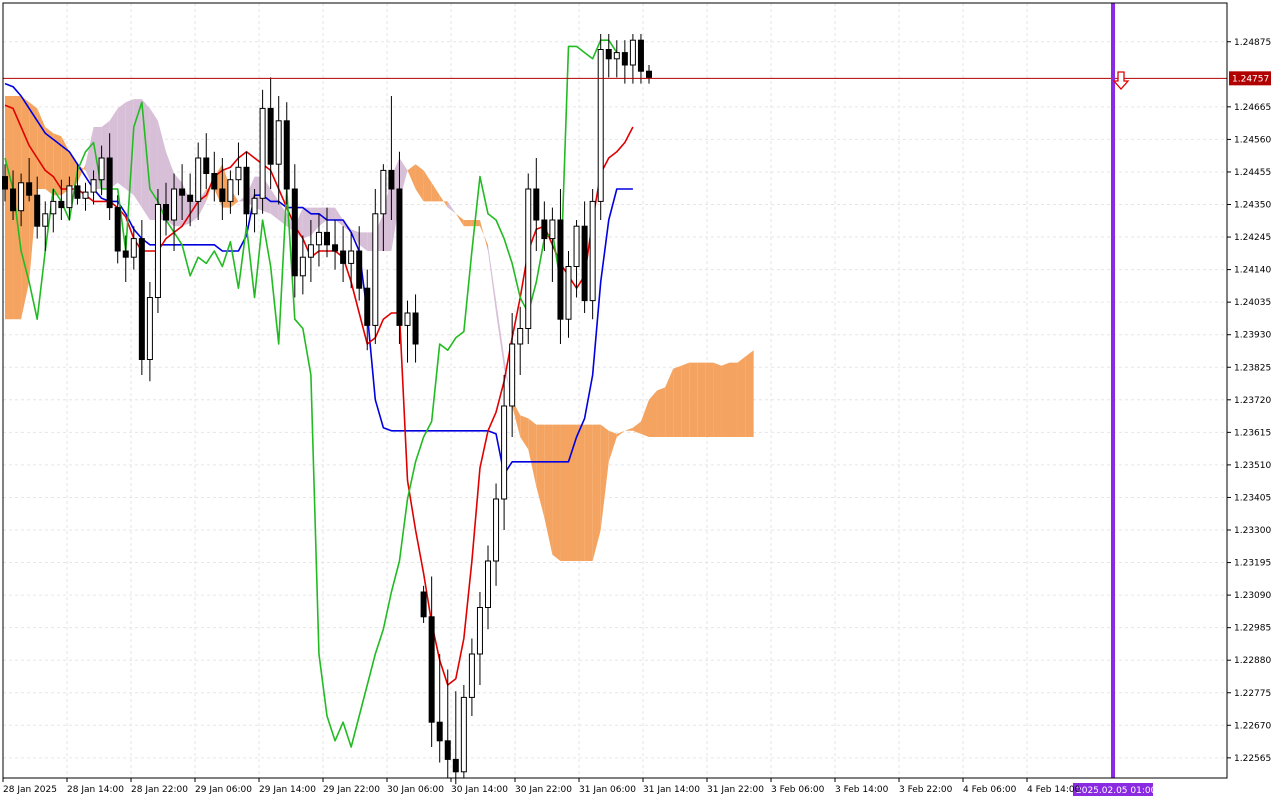  Describe the element at coordinates (415, 790) in the screenshot. I see `x-tick-label: 30 Jan 06:00` at that location.